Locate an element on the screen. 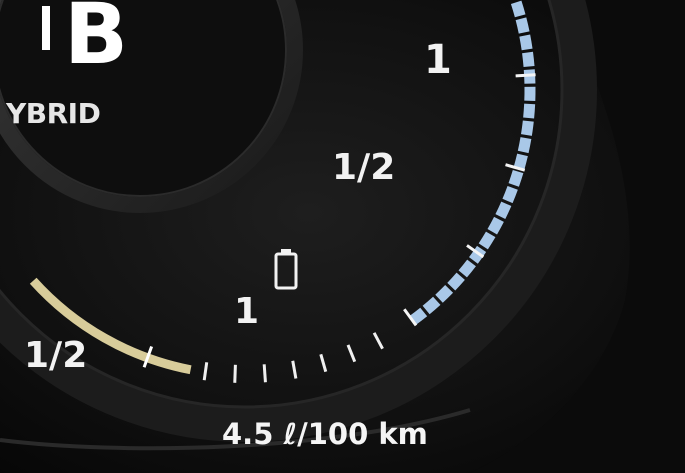  gear-indicator-bar is located at coordinates (46, 28).